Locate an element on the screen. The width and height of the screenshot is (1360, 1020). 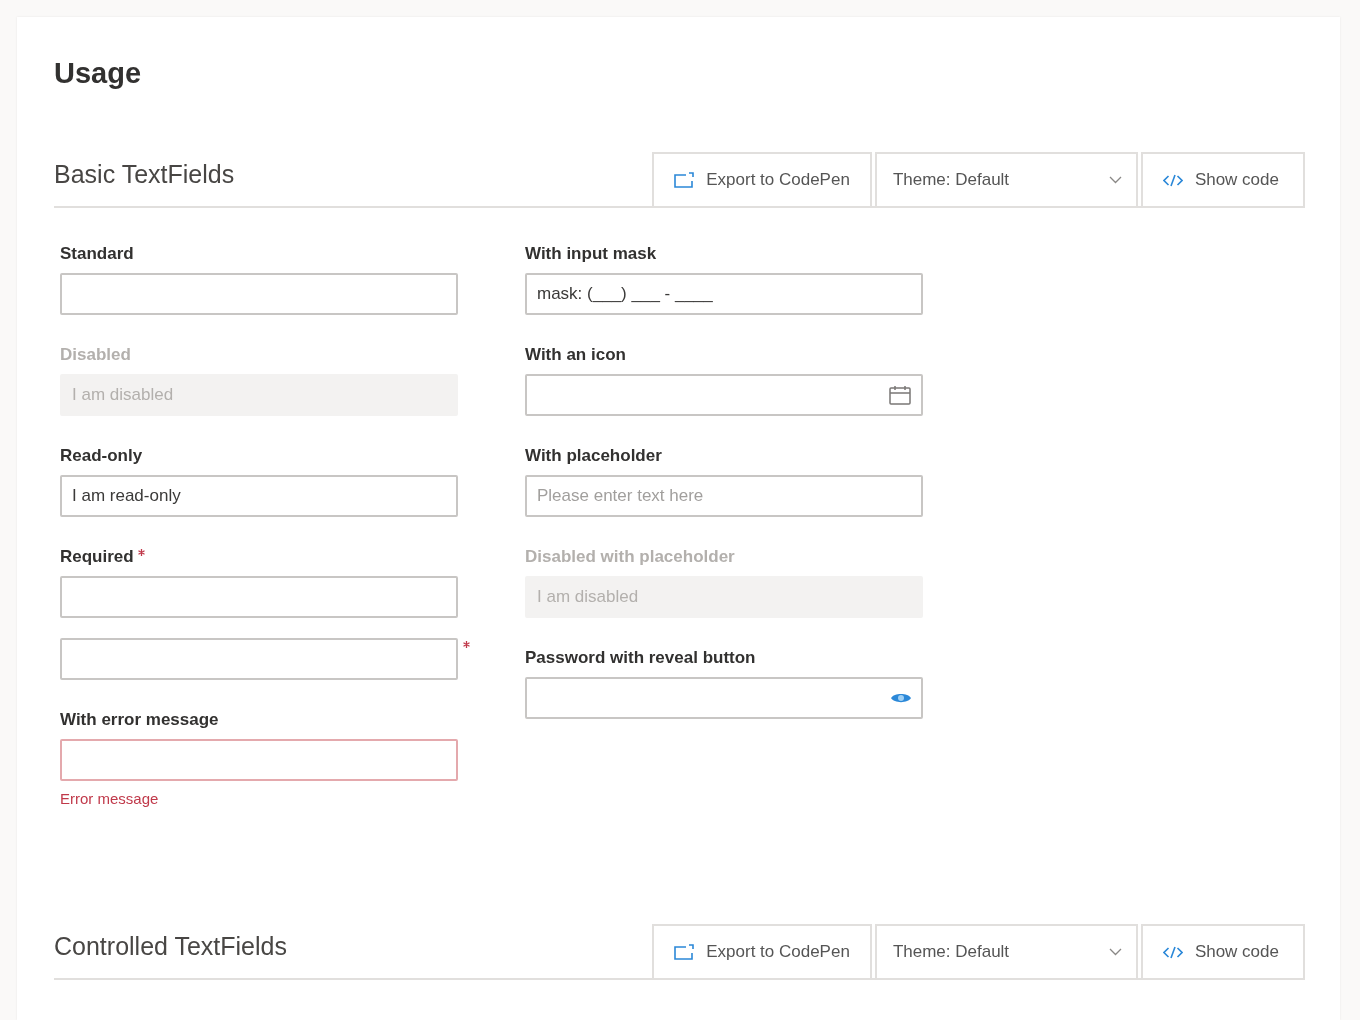
section-title: Controlled TextFields is located at coordinates (170, 946).